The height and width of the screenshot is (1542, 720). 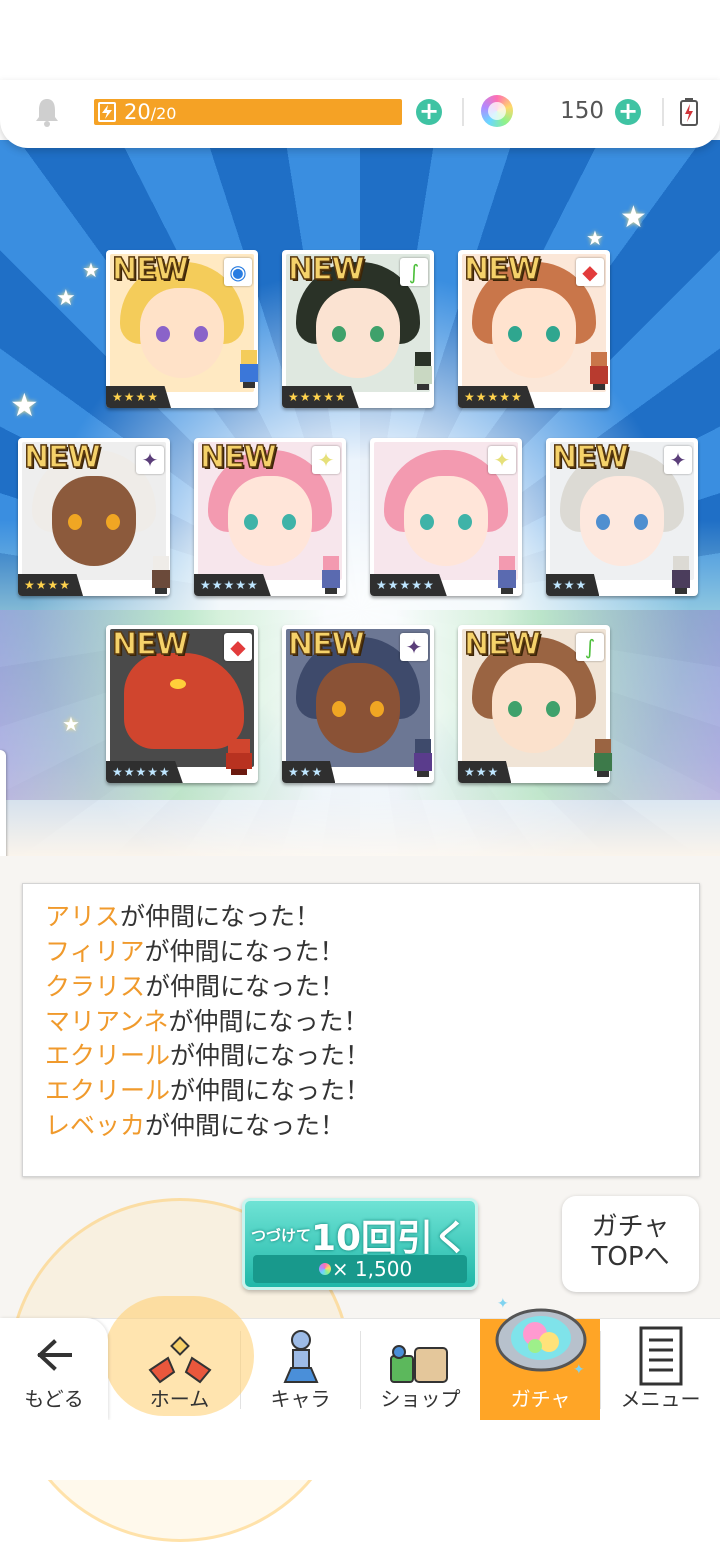 I want to click on nav-shop-label: ショップ, so click(x=420, y=1399).